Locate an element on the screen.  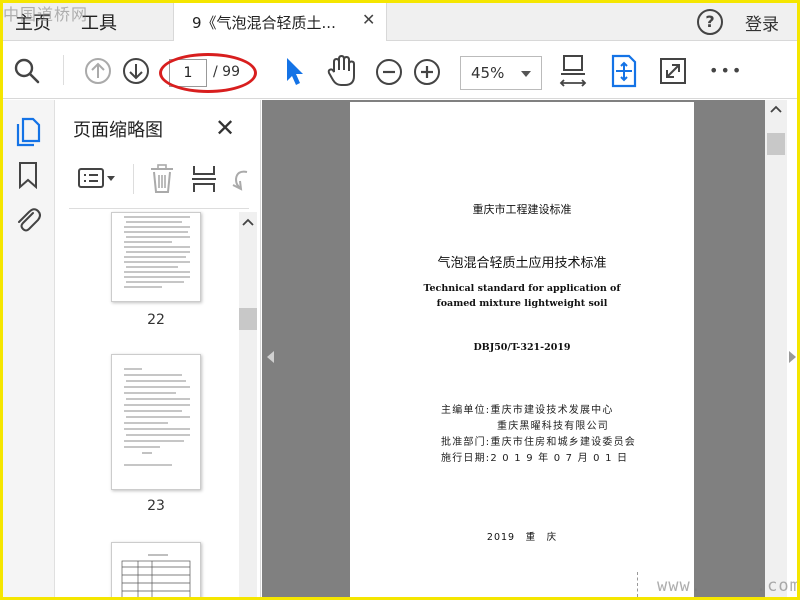
collapse-panel-icon is located at coordinates (270, 357).